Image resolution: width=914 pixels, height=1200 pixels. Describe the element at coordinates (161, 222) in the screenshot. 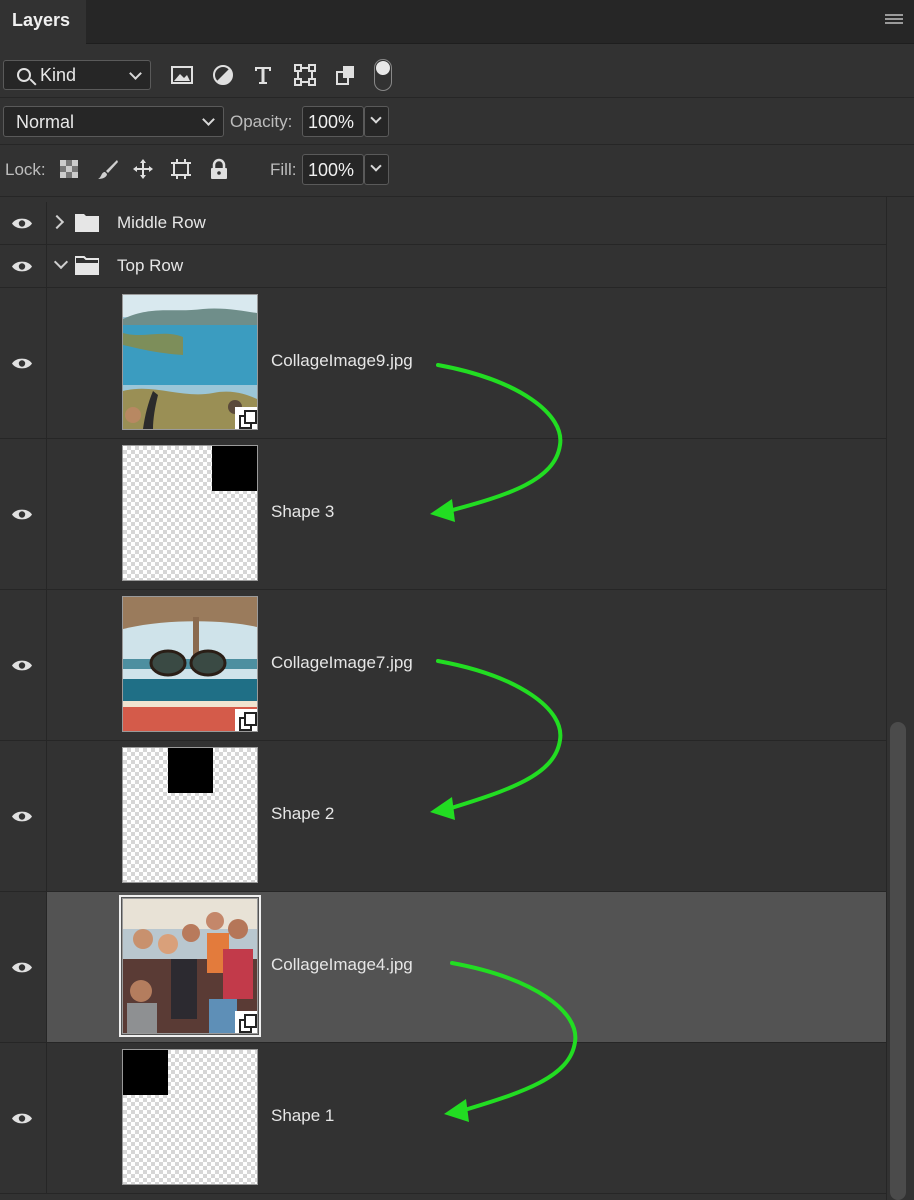

I see `layer-name: Middle Row` at that location.